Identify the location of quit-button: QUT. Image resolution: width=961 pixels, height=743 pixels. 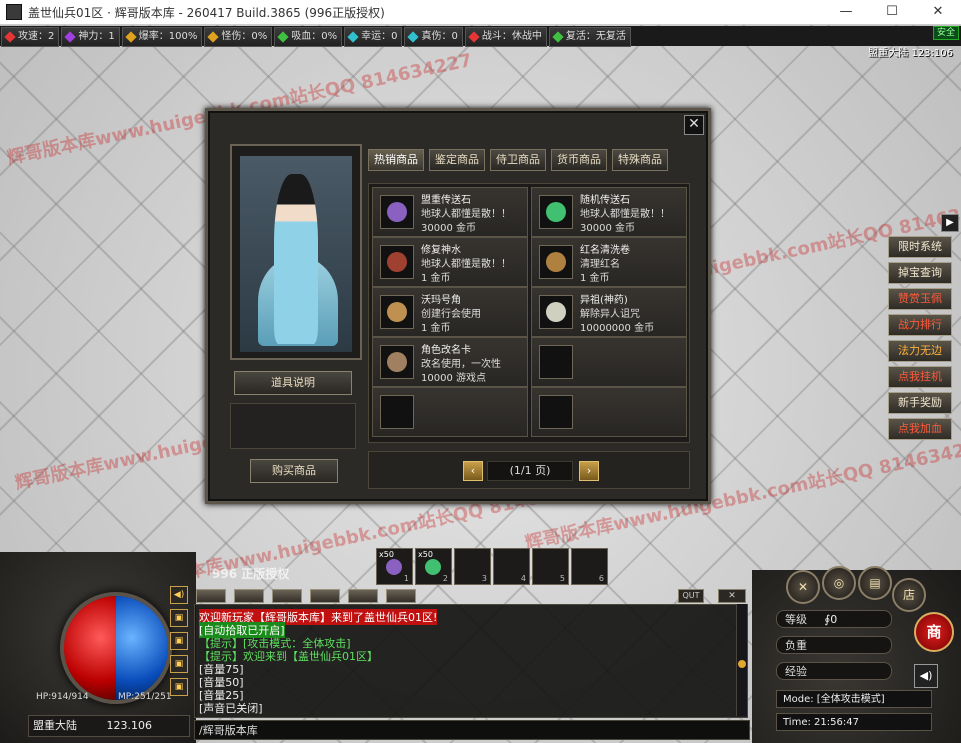
(691, 596).